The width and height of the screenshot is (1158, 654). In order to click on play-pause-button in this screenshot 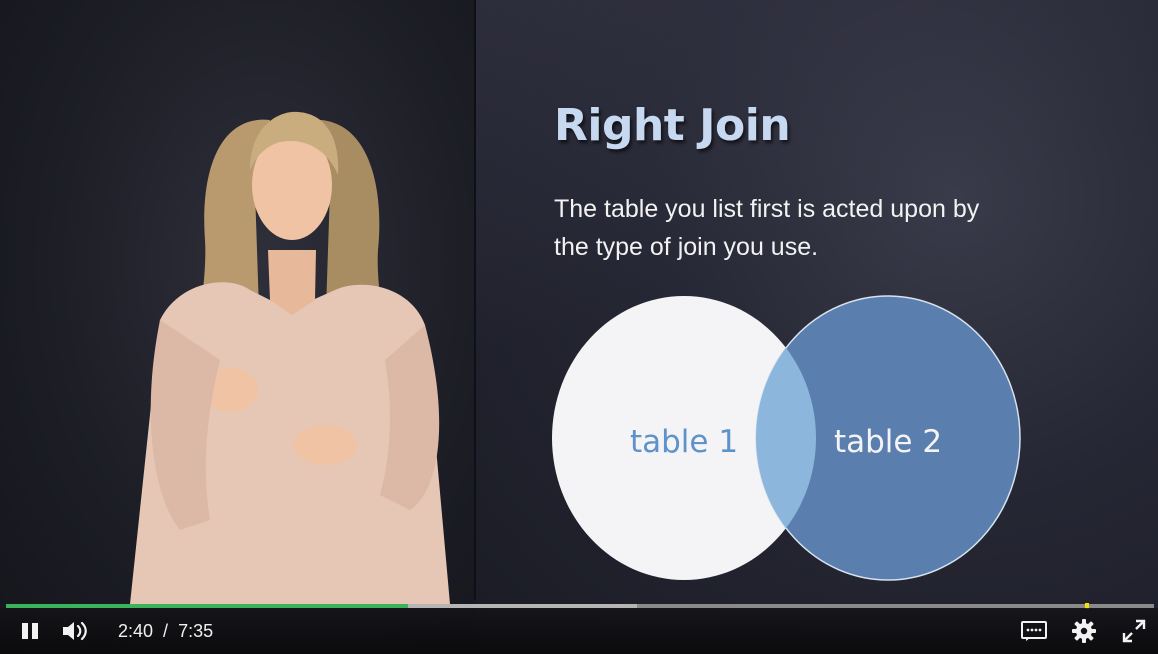, I will do `click(30, 631)`.